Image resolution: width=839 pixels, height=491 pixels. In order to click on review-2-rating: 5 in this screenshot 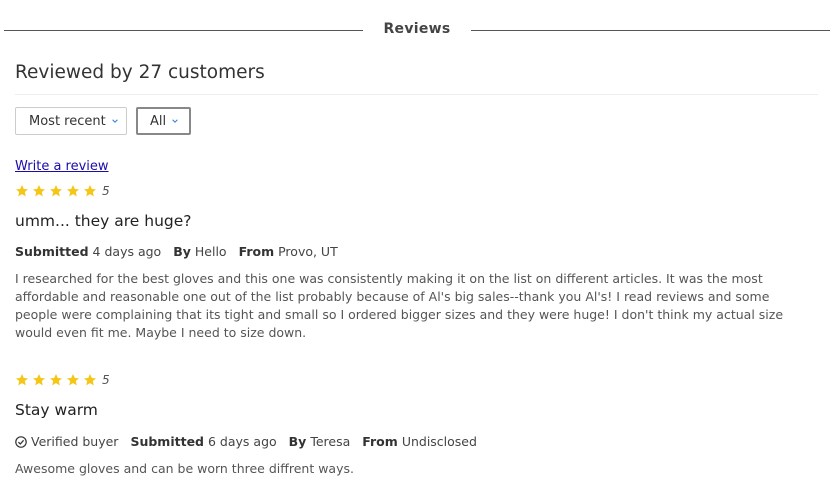, I will do `click(62, 380)`.